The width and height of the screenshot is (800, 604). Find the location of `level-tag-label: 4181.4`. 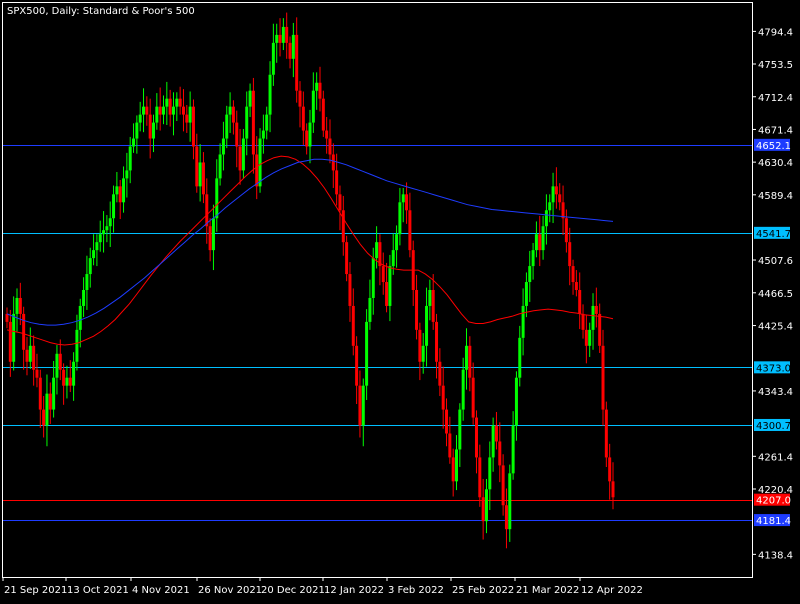

level-tag-label: 4181.4 is located at coordinates (773, 521).